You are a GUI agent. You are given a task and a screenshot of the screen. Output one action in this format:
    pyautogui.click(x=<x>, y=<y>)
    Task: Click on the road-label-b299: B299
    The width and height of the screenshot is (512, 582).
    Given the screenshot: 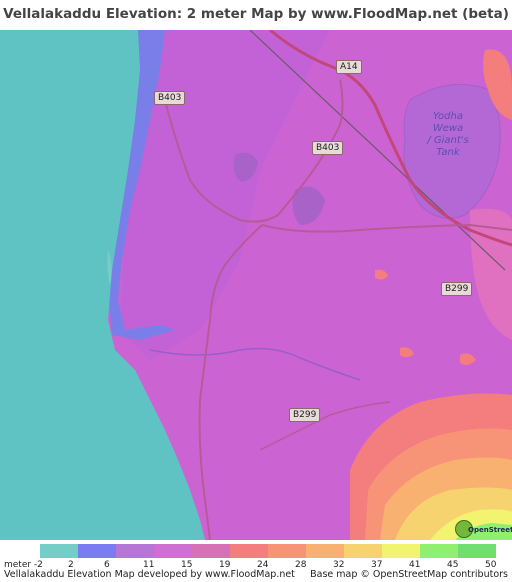 What is the action you would take?
    pyautogui.click(x=457, y=289)
    